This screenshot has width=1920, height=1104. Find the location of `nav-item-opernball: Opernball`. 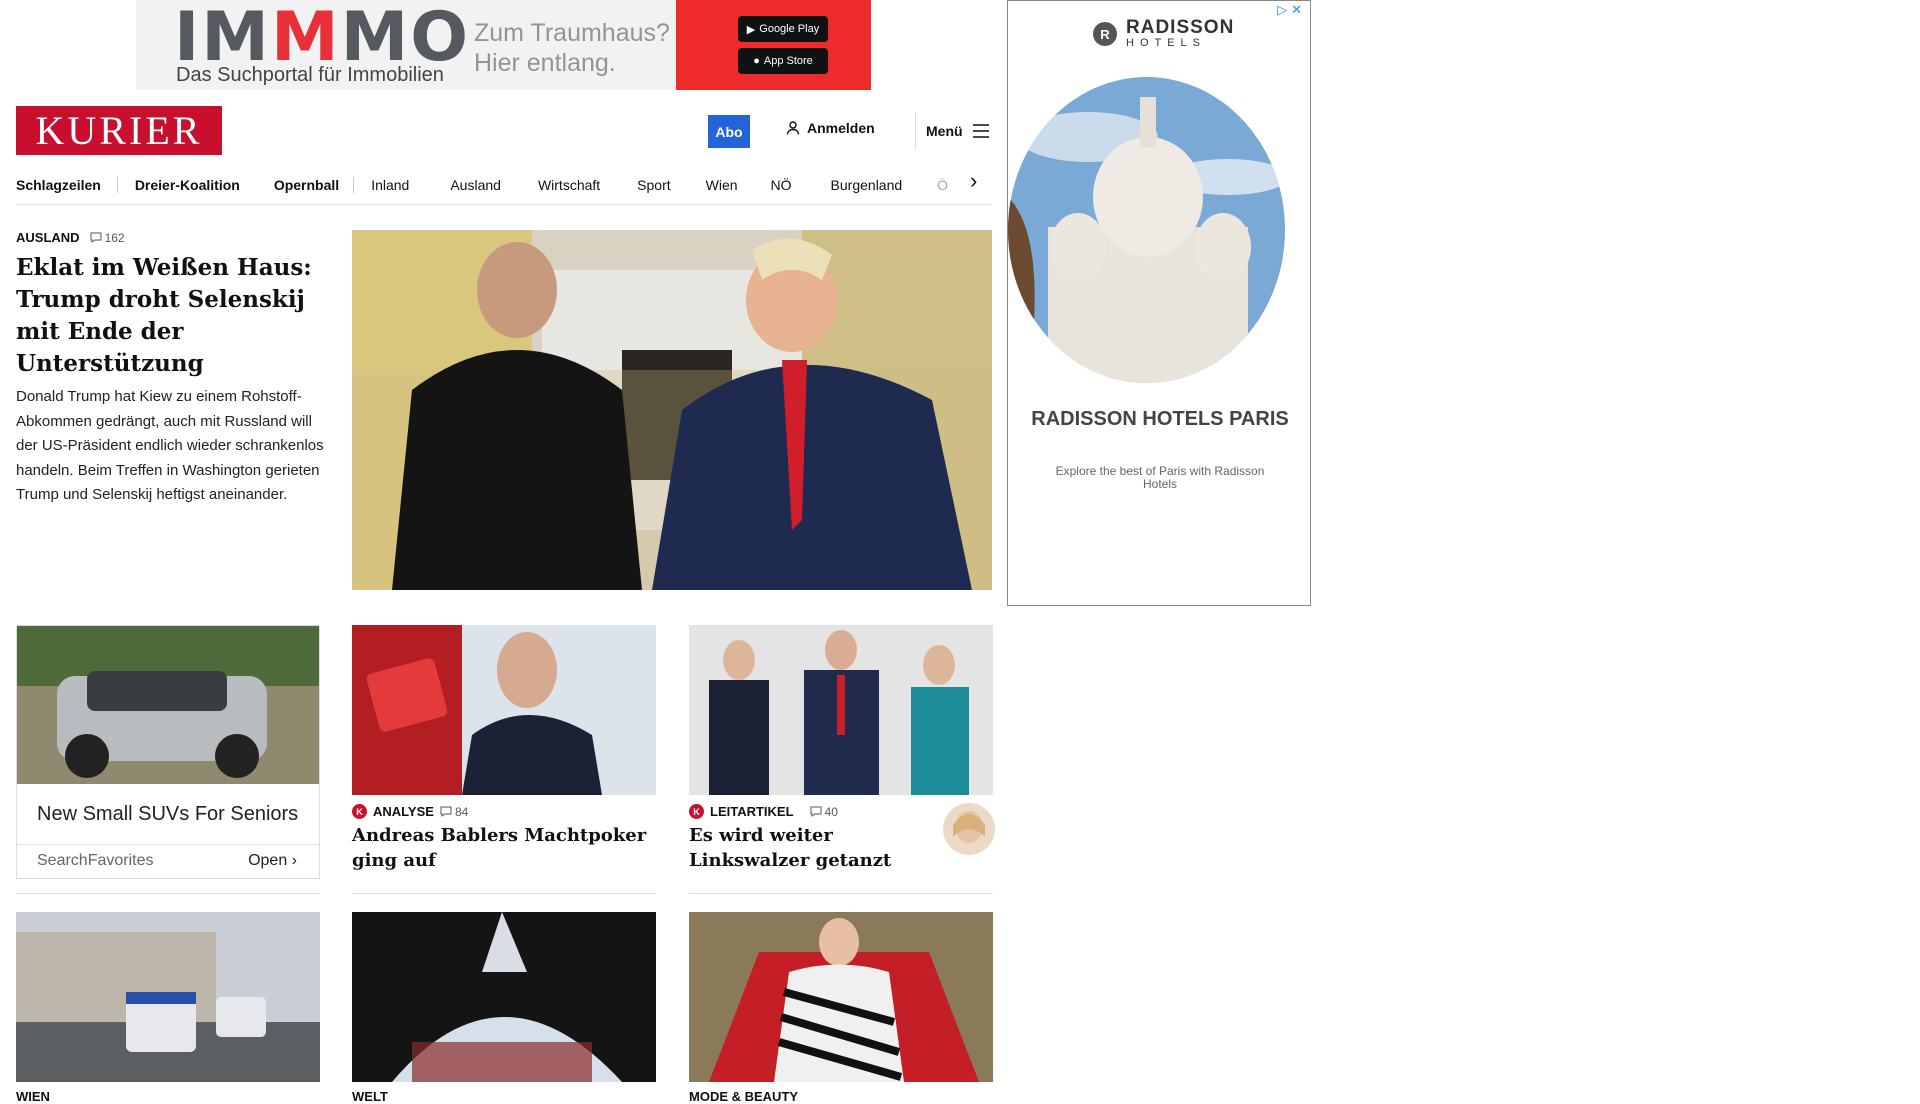

nav-item-opernball: Opernball is located at coordinates (306, 185).